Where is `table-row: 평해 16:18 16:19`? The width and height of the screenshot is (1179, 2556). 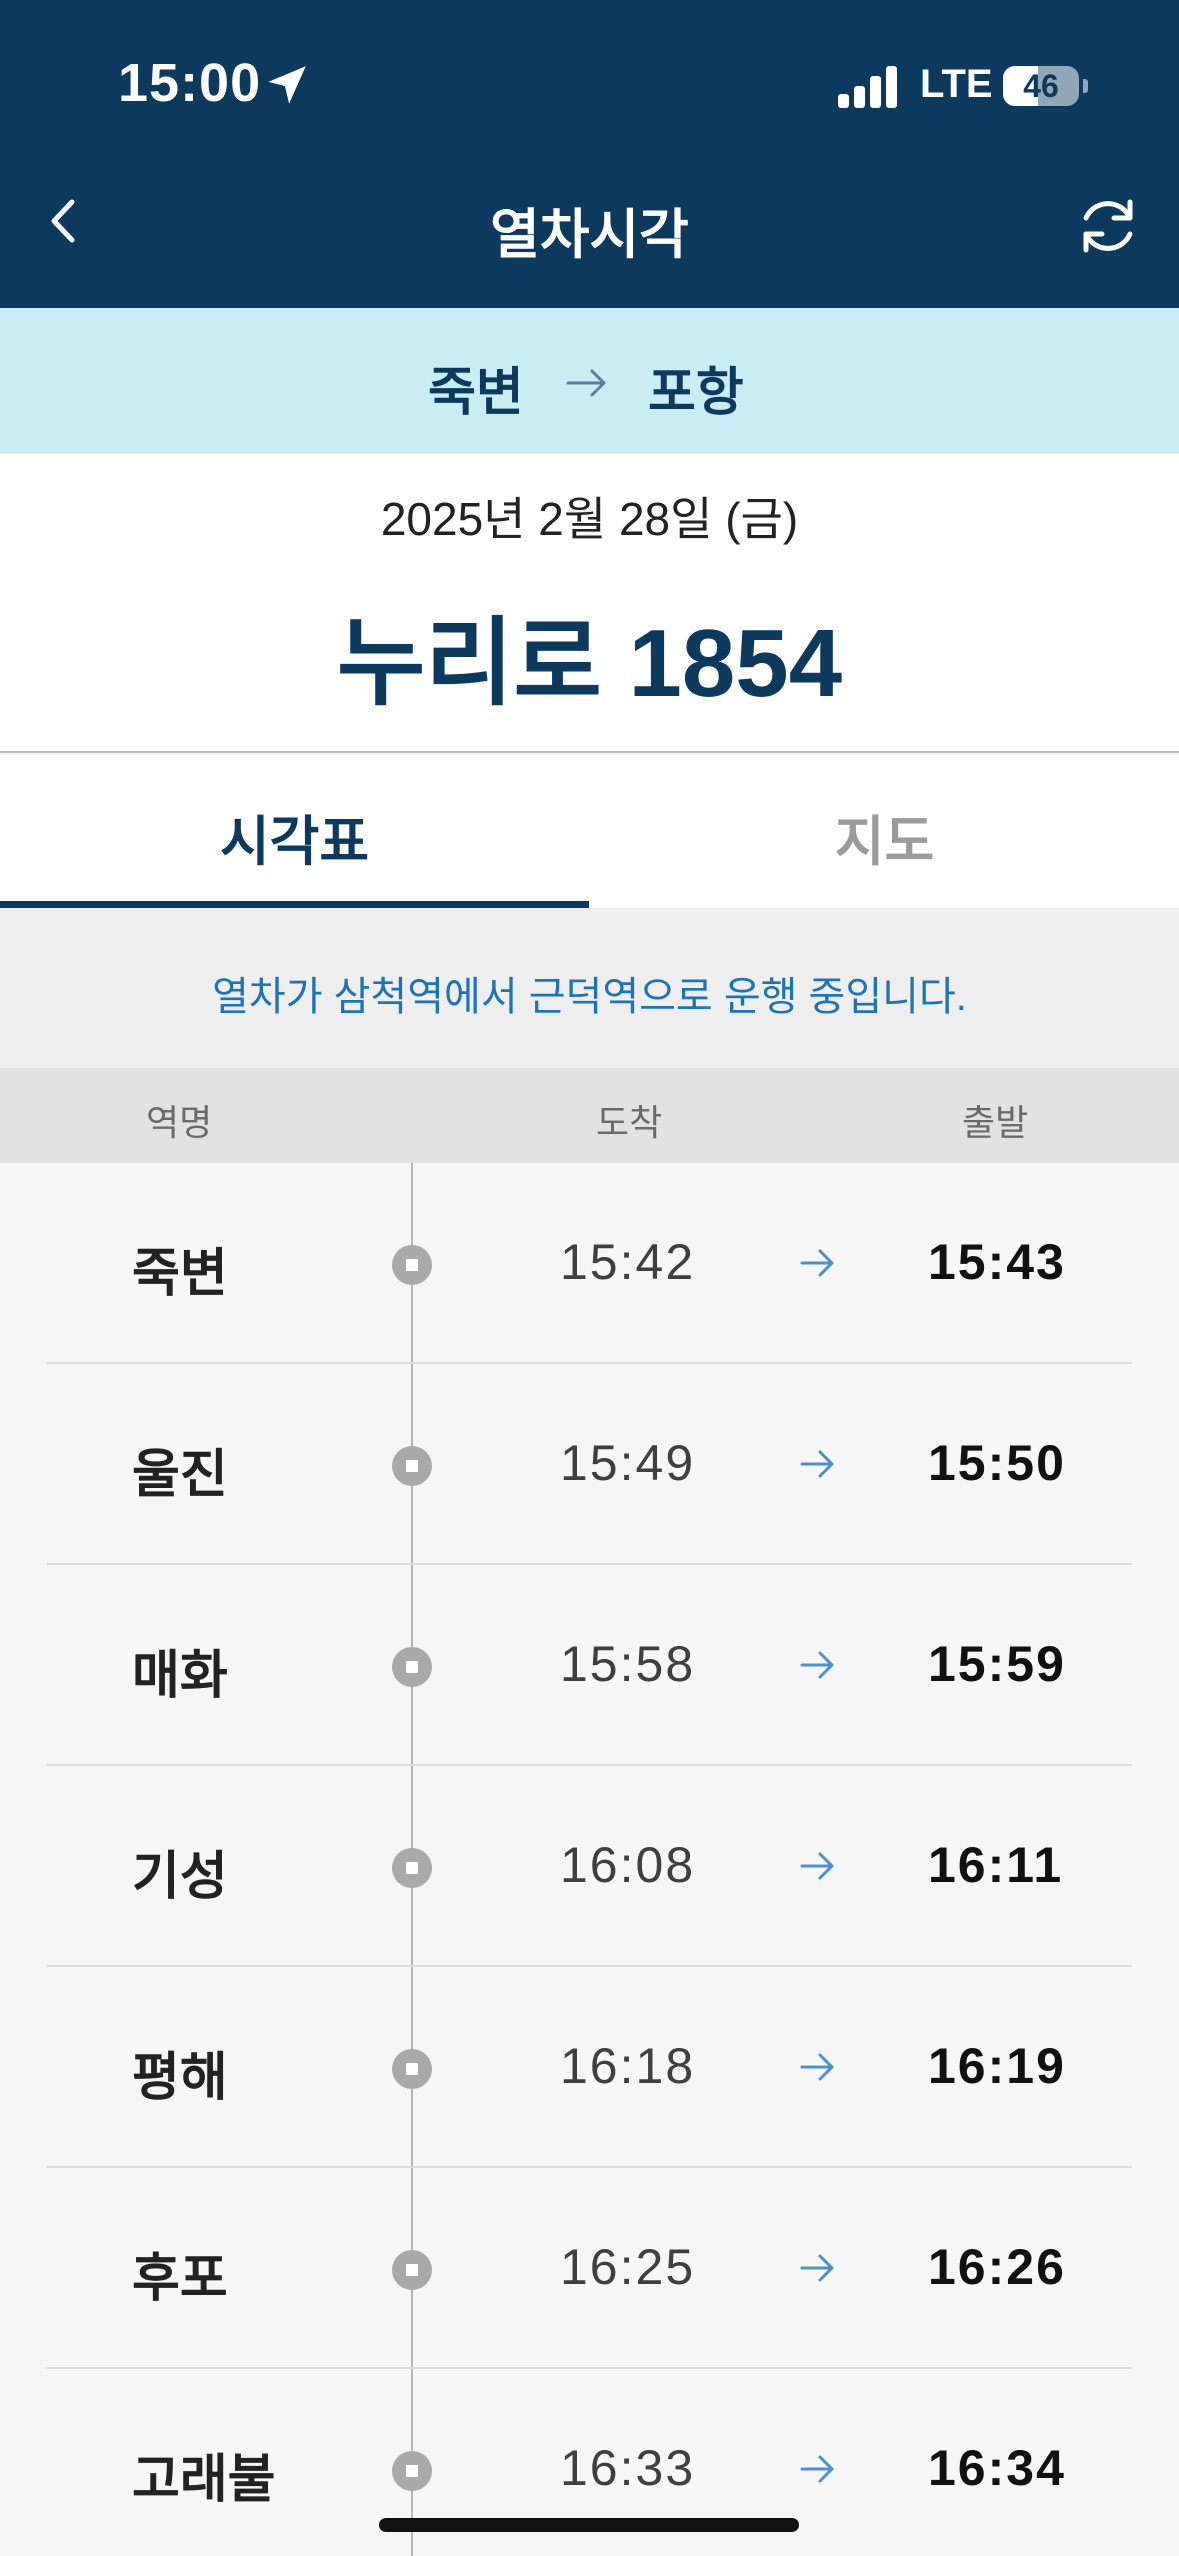
table-row: 평해 16:18 16:19 is located at coordinates (589, 2067).